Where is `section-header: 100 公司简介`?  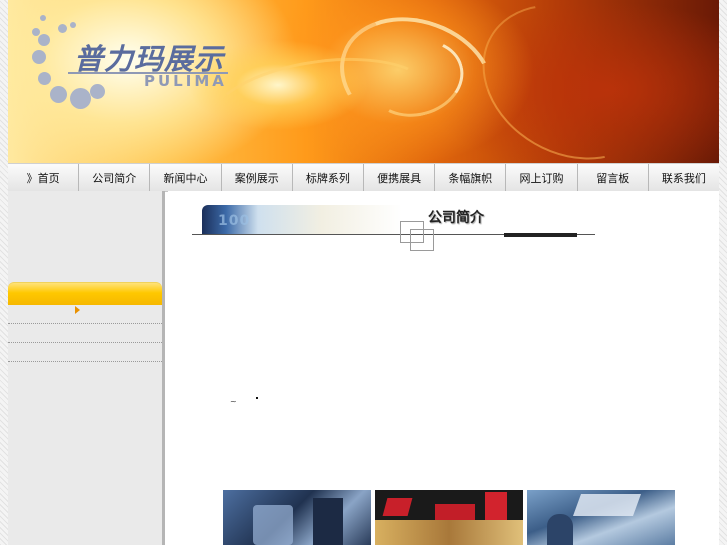 section-header: 100 公司简介 is located at coordinates (393, 230).